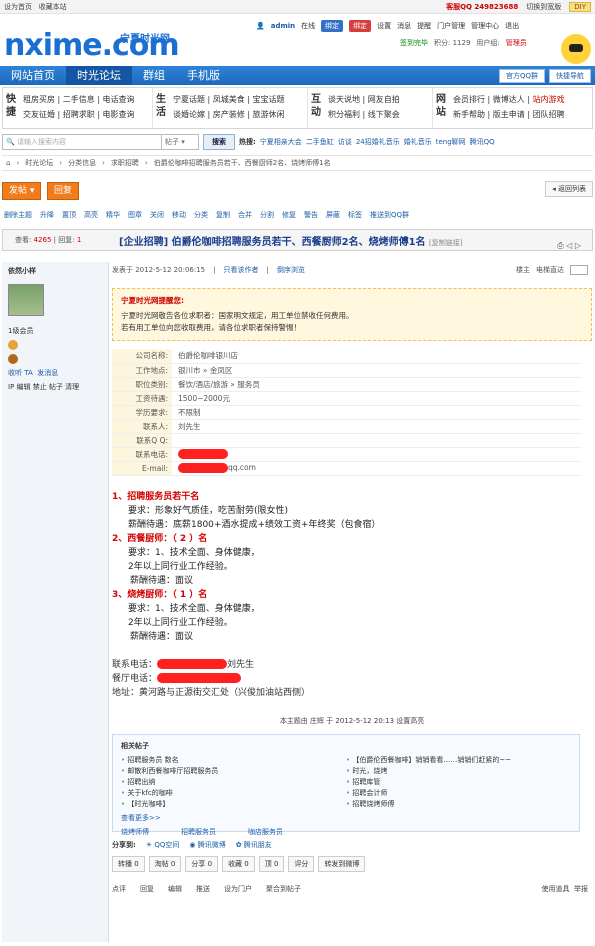 This screenshot has width=595, height=946. Describe the element at coordinates (364, 114) in the screenshot. I see `quick-row: 积分福利 | 线下聚会` at that location.